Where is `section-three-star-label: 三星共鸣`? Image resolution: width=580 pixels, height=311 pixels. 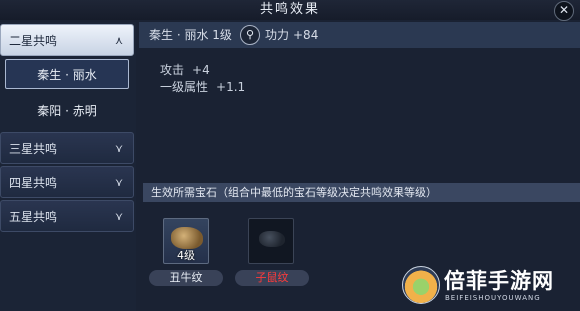 section-three-star-label: 三星共鸣 is located at coordinates (33, 149).